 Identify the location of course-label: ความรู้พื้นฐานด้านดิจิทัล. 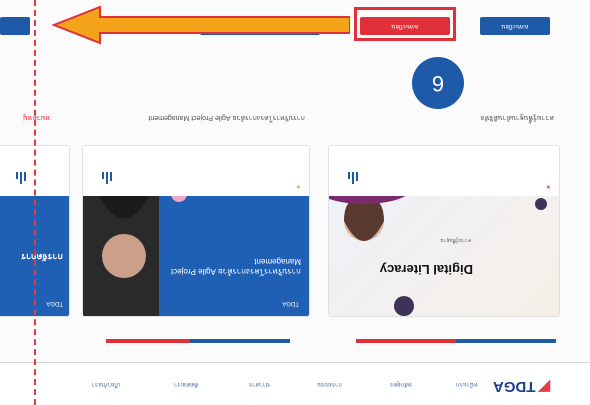
(517, 117).